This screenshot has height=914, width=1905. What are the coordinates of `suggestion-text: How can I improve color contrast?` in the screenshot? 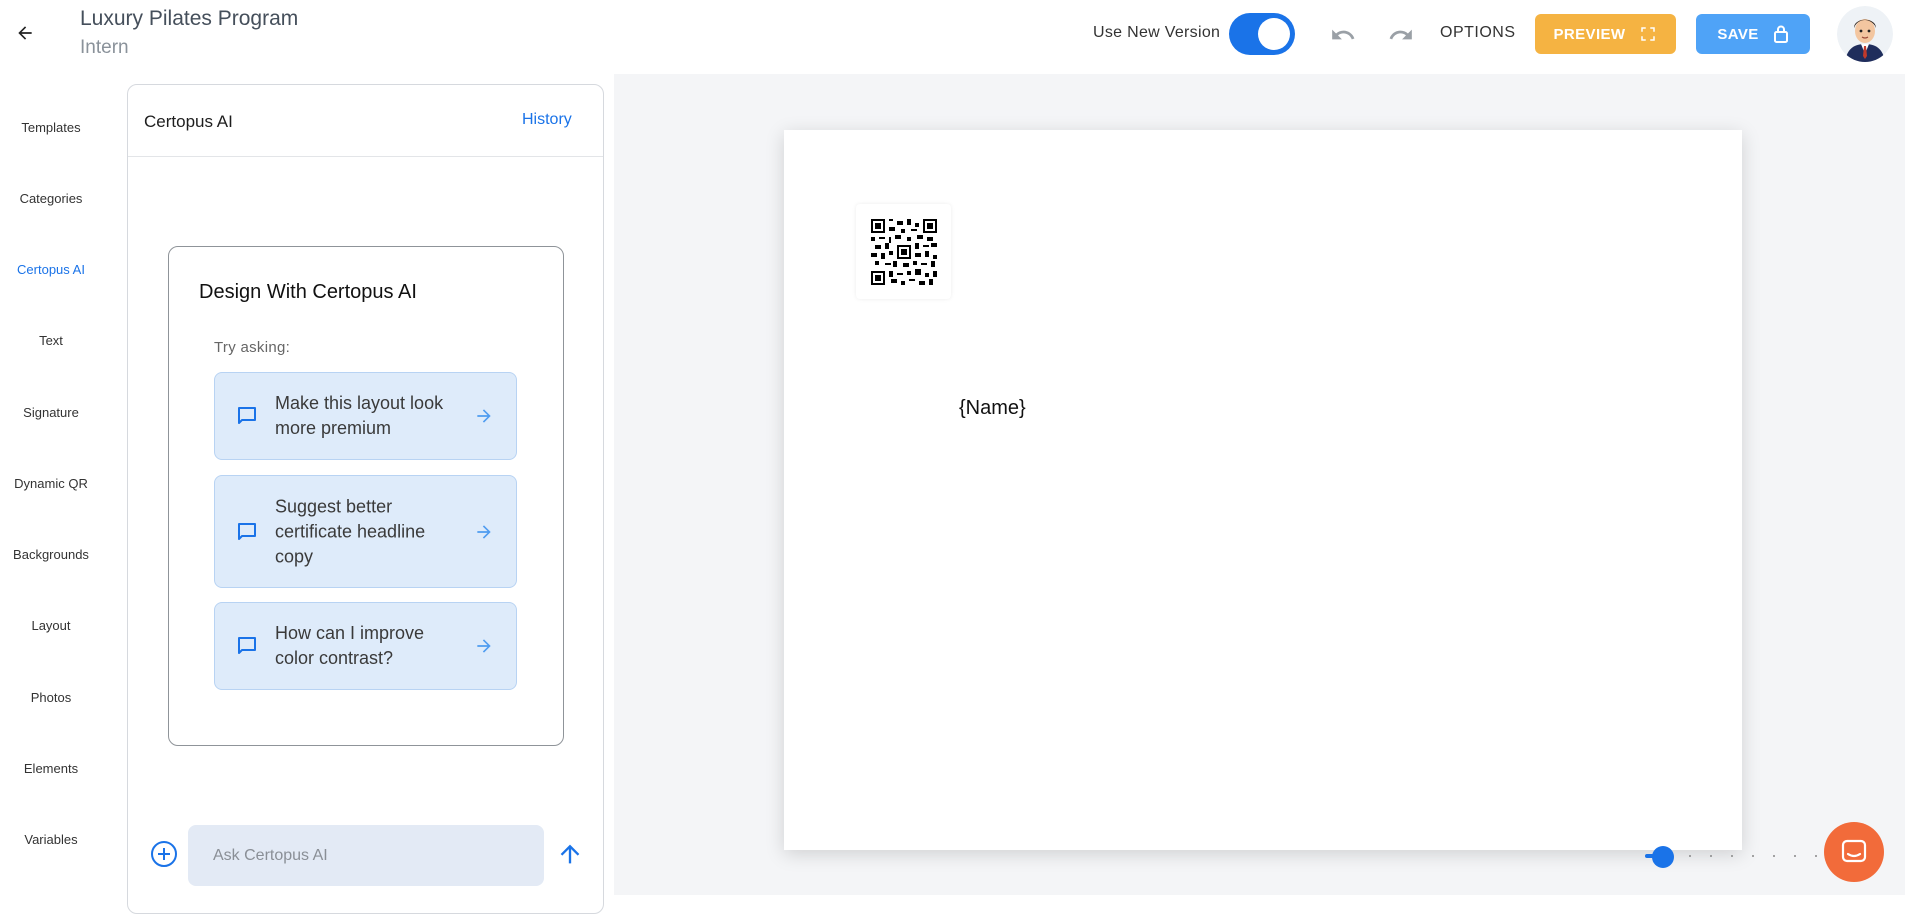 It's located at (350, 645).